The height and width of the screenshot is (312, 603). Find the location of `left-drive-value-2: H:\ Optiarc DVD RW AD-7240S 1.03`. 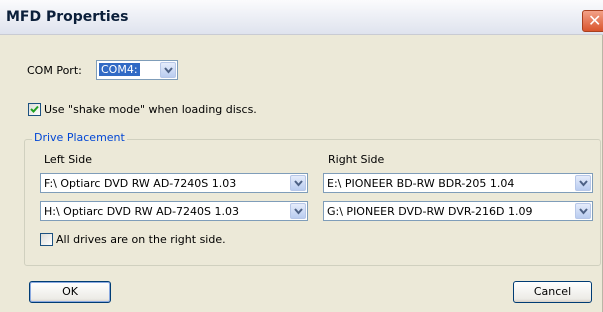

left-drive-value-2: H:\ Optiarc DVD RW AD-7240S 1.03 is located at coordinates (142, 211).